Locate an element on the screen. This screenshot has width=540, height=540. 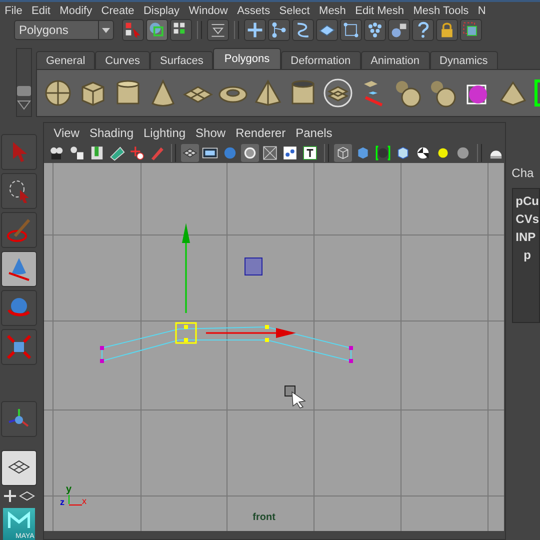
mesh-icon is located at coordinates (270, 152).